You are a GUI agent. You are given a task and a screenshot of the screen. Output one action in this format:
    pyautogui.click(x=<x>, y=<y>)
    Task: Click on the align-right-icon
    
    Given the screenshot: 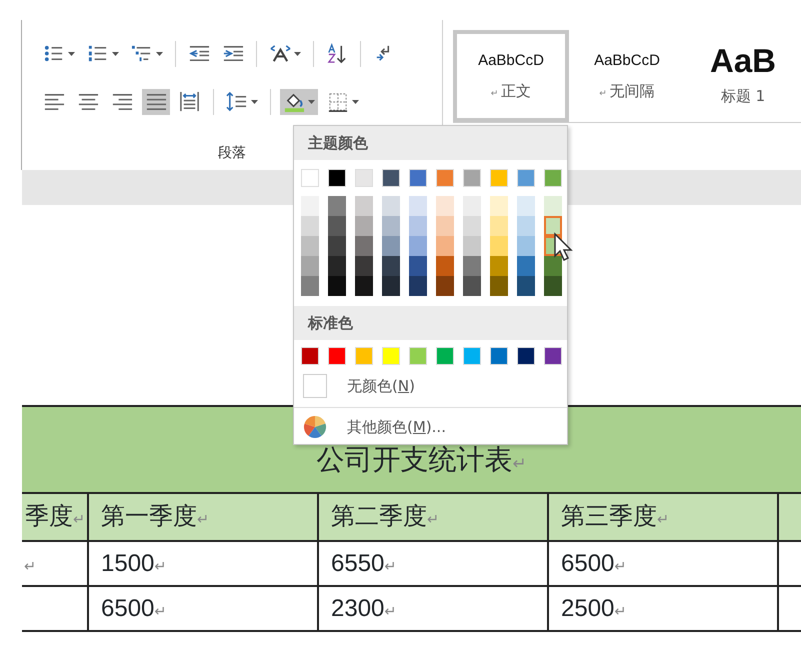 What is the action you would take?
    pyautogui.click(x=122, y=102)
    